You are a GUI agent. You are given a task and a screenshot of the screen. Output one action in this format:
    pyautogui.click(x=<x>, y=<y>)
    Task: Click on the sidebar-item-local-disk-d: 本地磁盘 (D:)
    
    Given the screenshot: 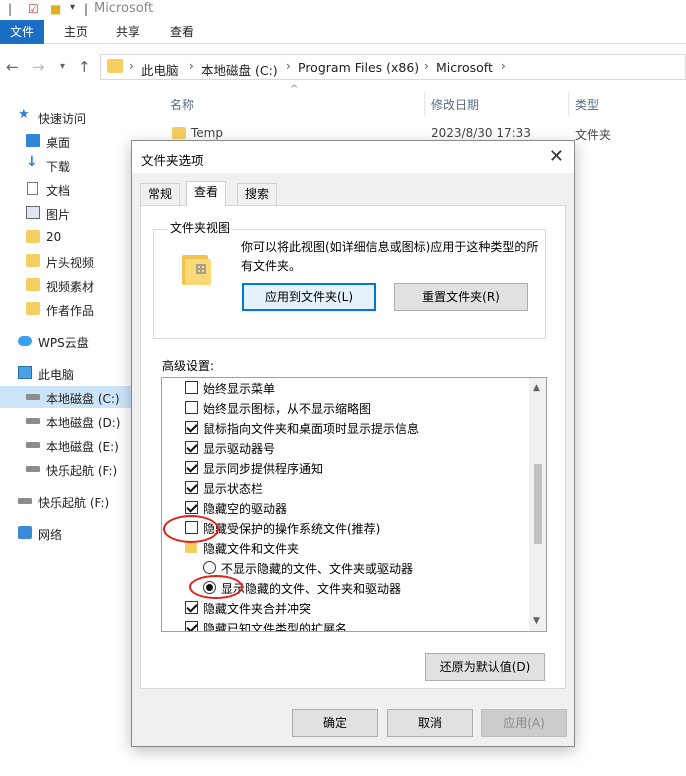 What is the action you would take?
    pyautogui.click(x=75, y=421)
    